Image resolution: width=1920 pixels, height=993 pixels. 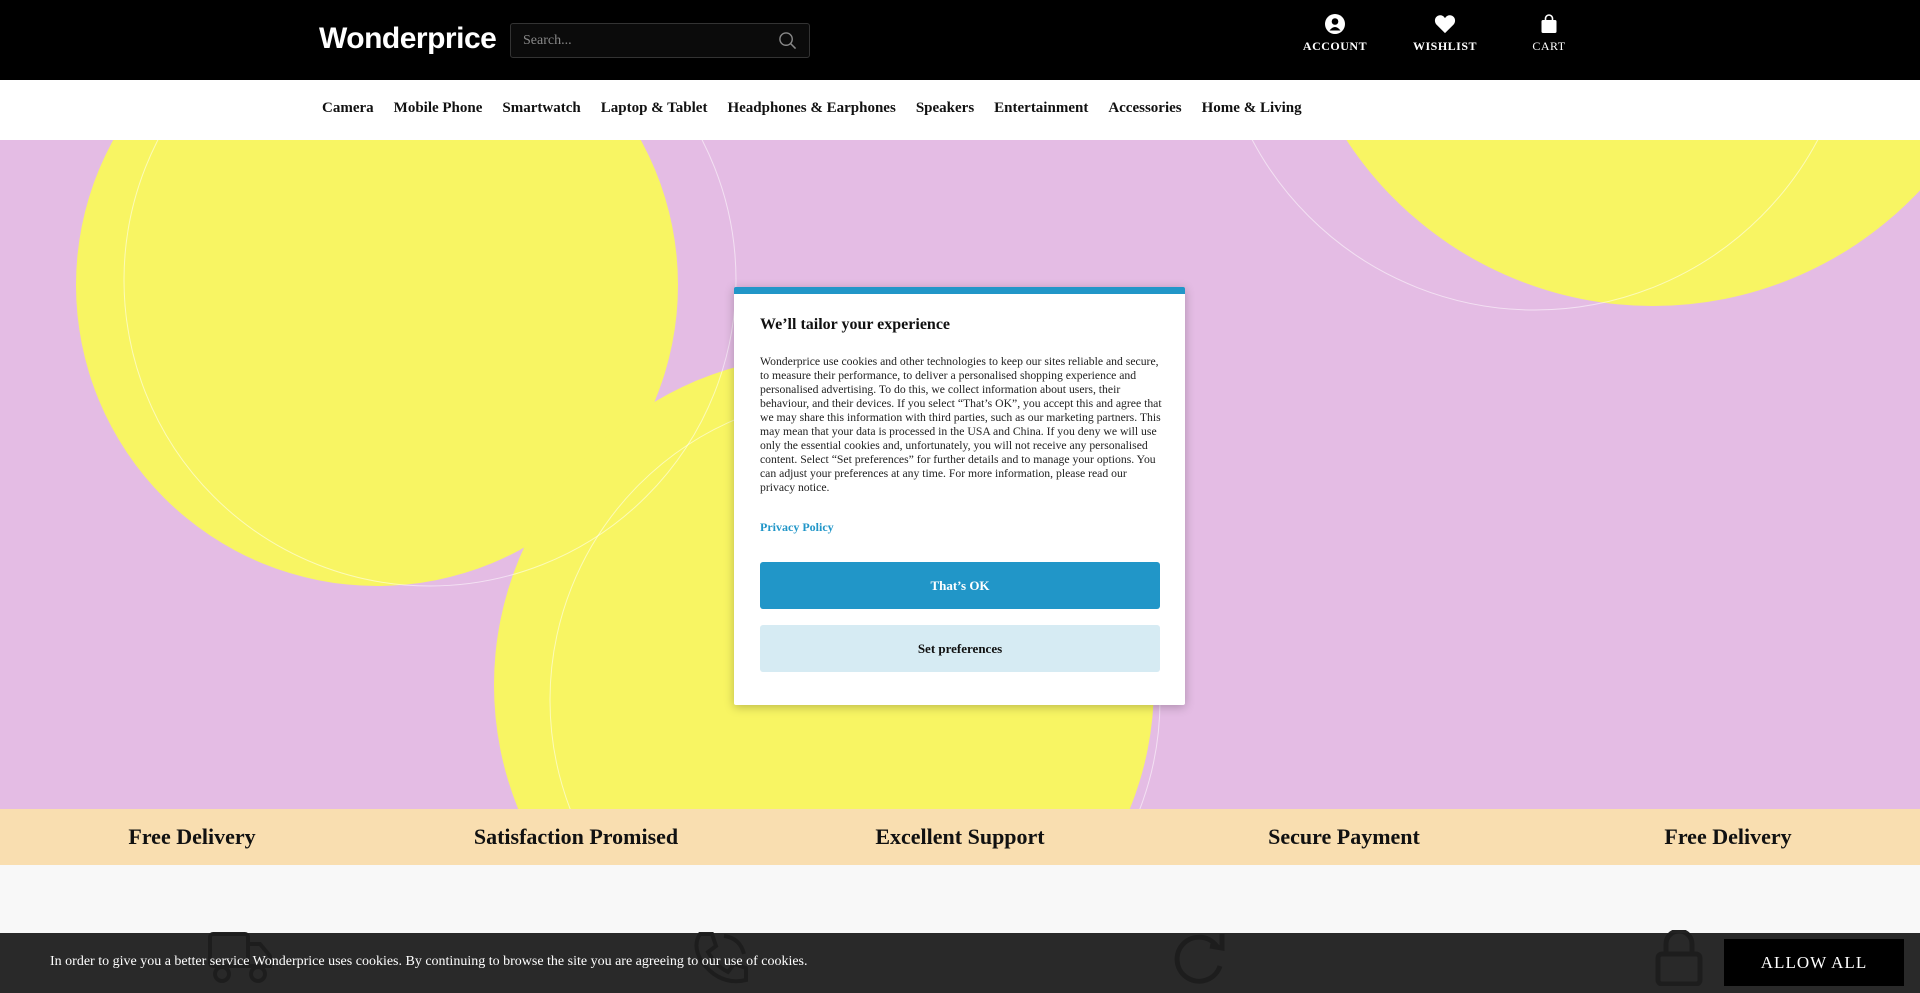 What do you see at coordinates (576, 836) in the screenshot?
I see `feature-satisfaction-promised: Satisfaction Promised` at bounding box center [576, 836].